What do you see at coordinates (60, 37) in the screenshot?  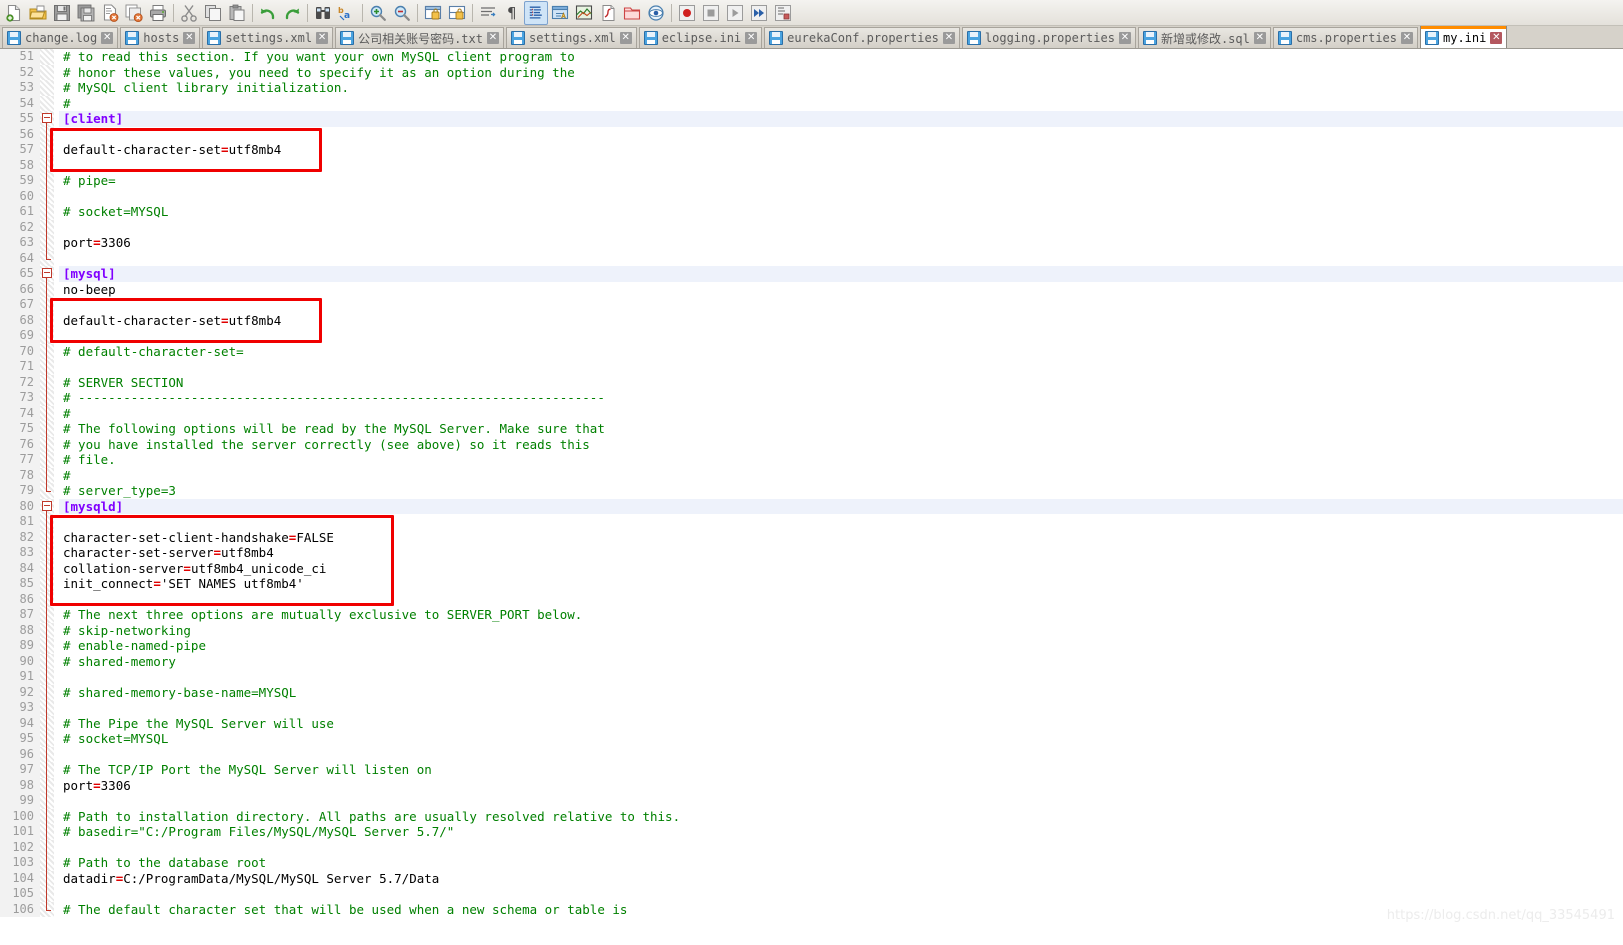 I see `document-tab: change.log ✕` at bounding box center [60, 37].